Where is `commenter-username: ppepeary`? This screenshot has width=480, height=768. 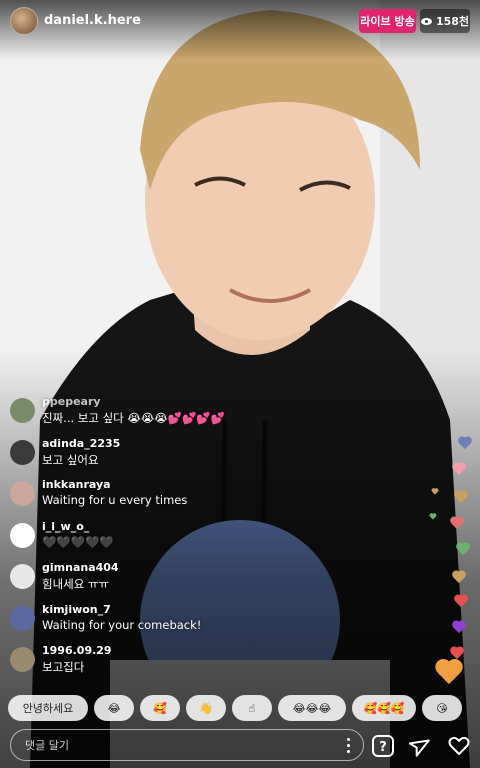
commenter-username: ppepeary is located at coordinates (71, 401).